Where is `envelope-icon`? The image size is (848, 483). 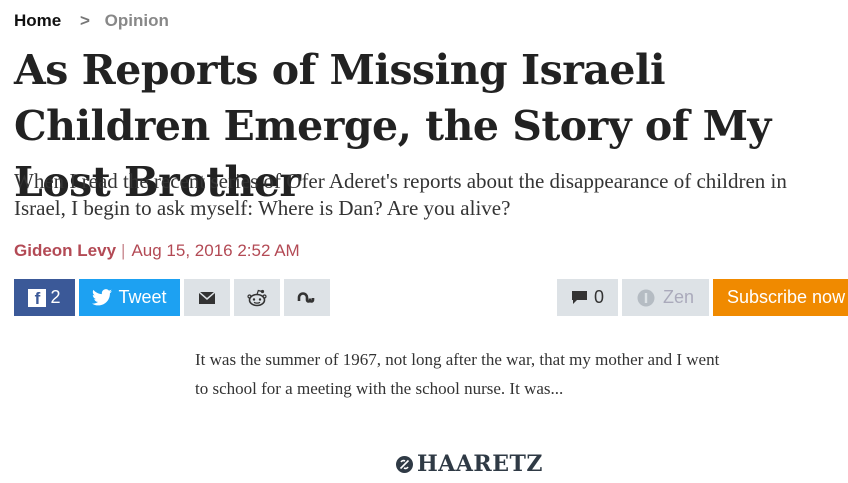 envelope-icon is located at coordinates (207, 297).